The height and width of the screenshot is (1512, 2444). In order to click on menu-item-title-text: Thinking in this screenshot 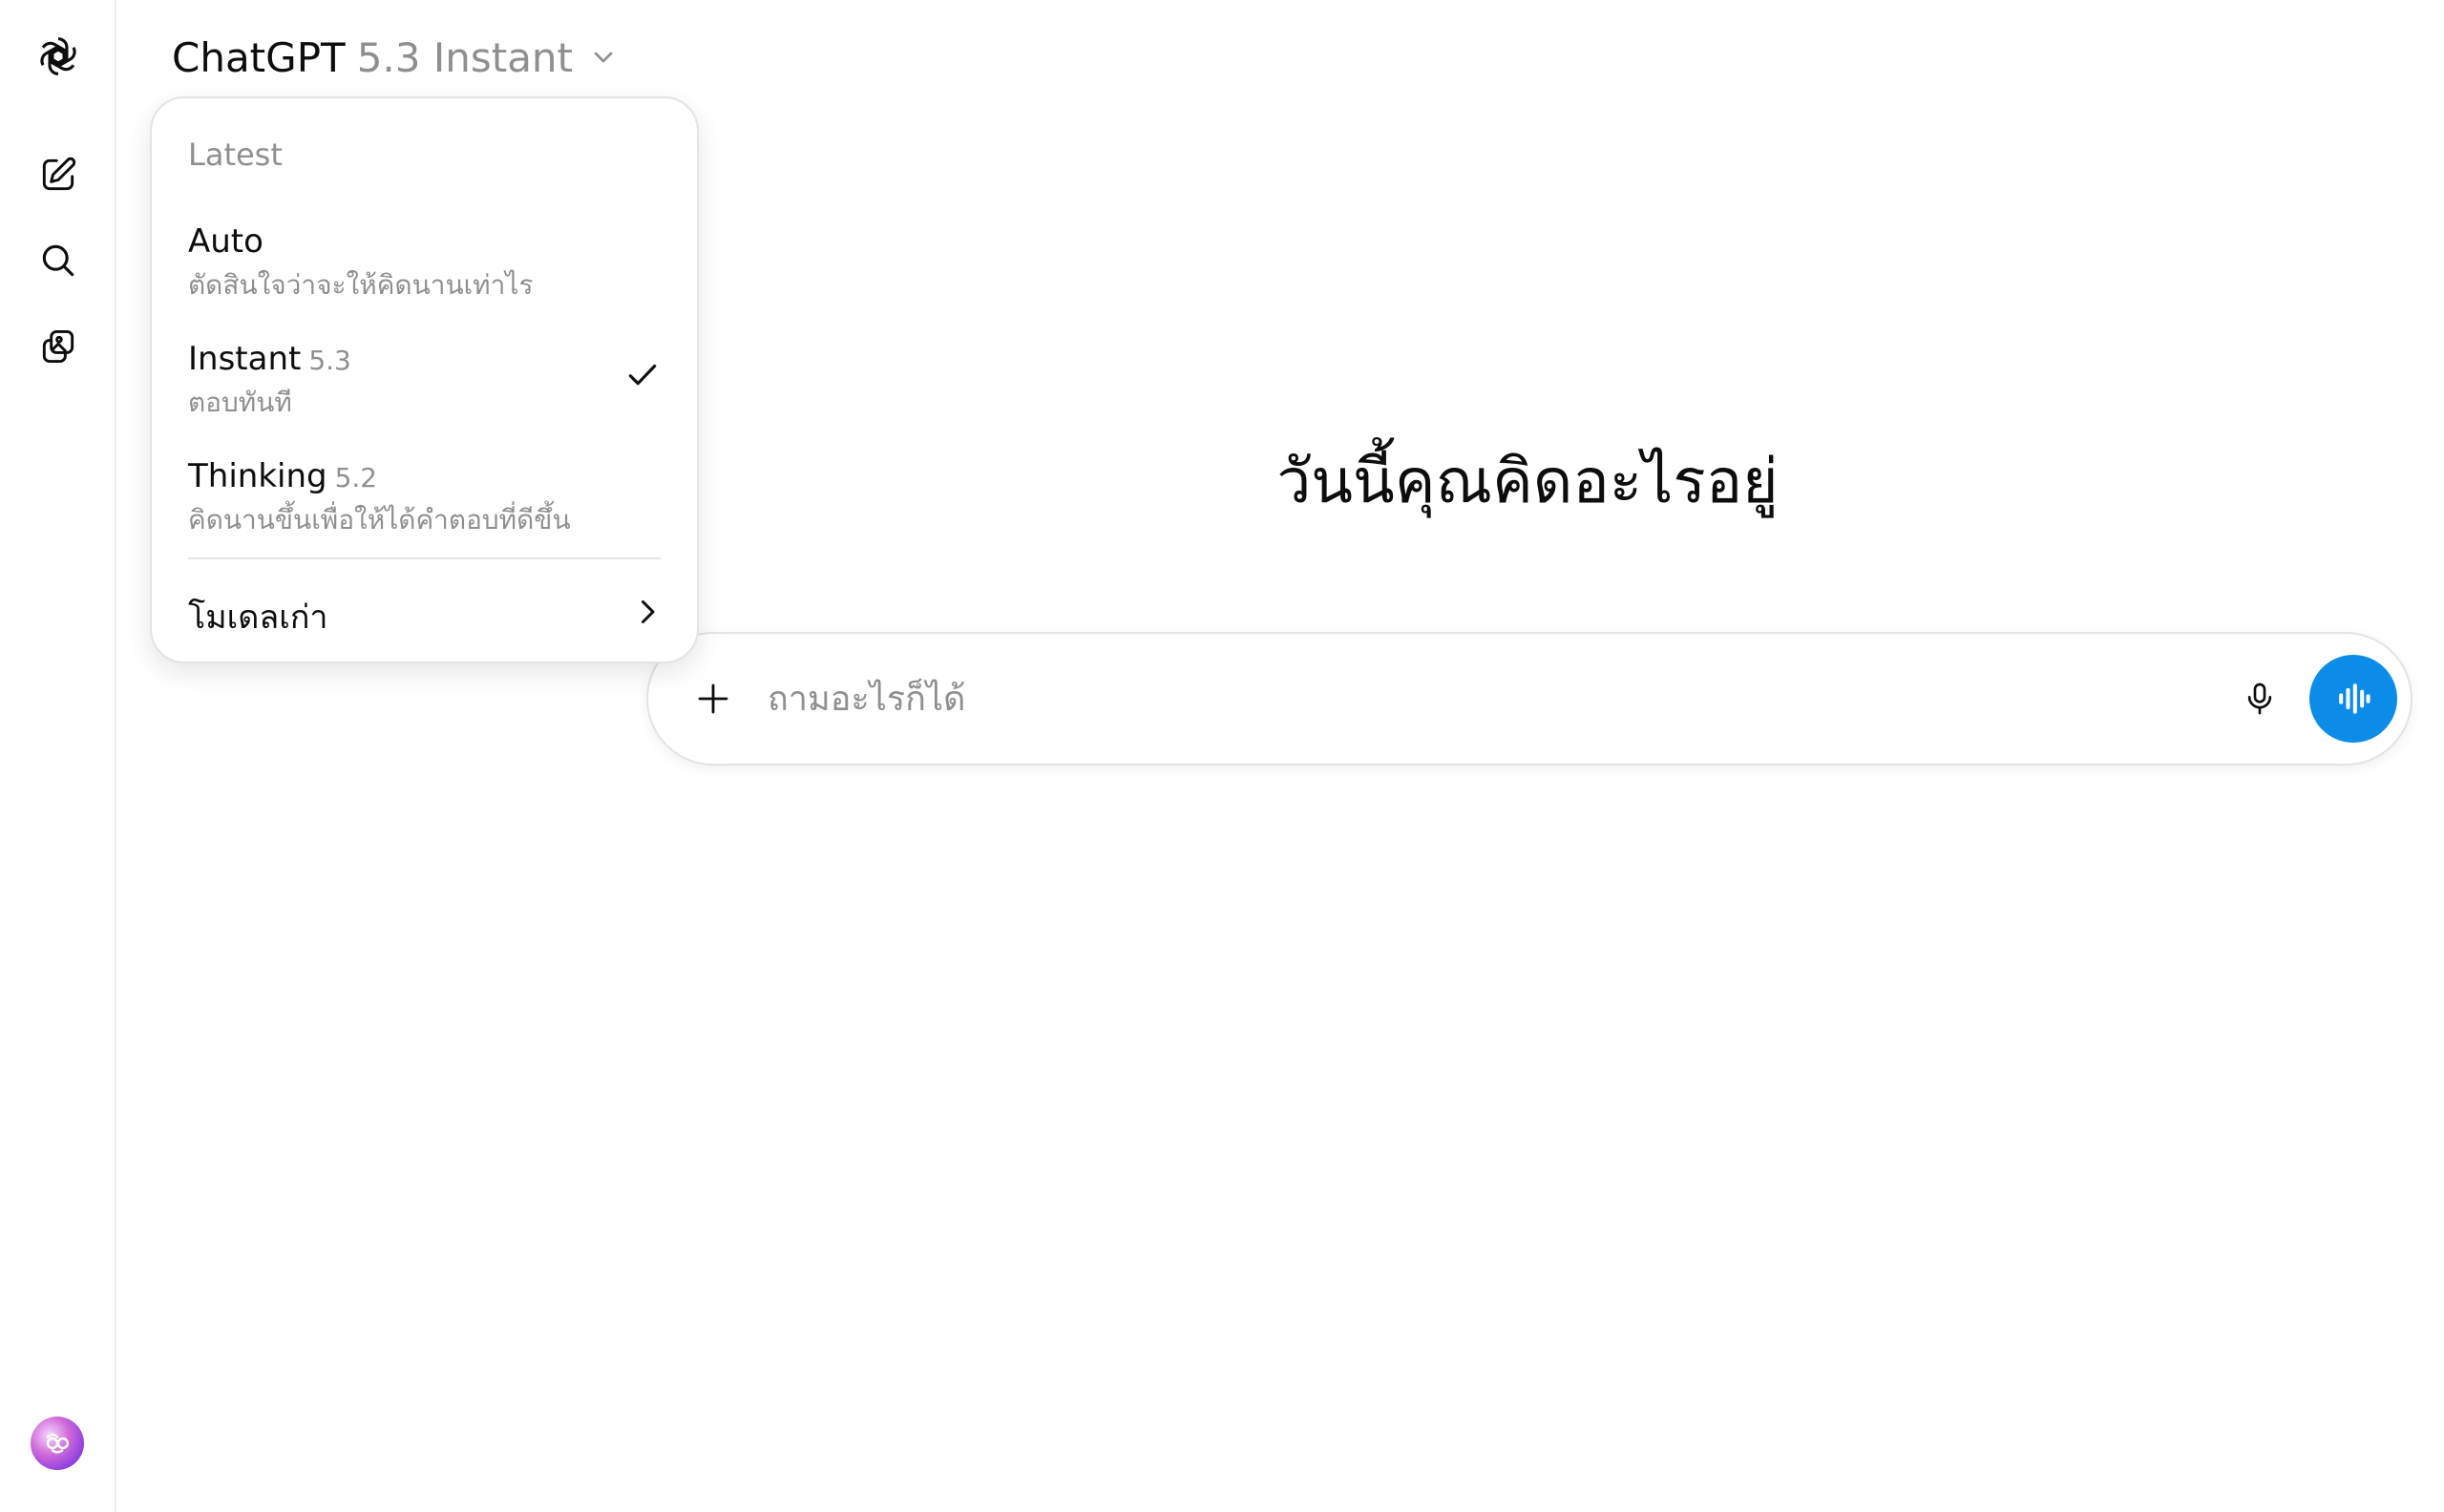, I will do `click(257, 476)`.